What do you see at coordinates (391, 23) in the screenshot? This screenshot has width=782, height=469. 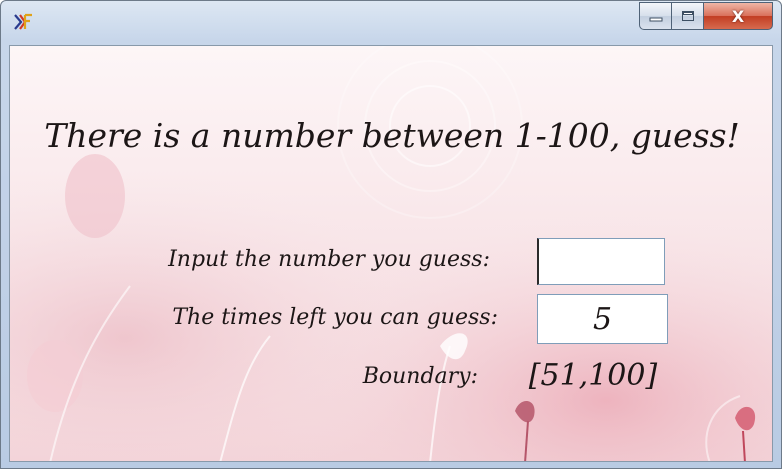 I see `title-bar: X` at bounding box center [391, 23].